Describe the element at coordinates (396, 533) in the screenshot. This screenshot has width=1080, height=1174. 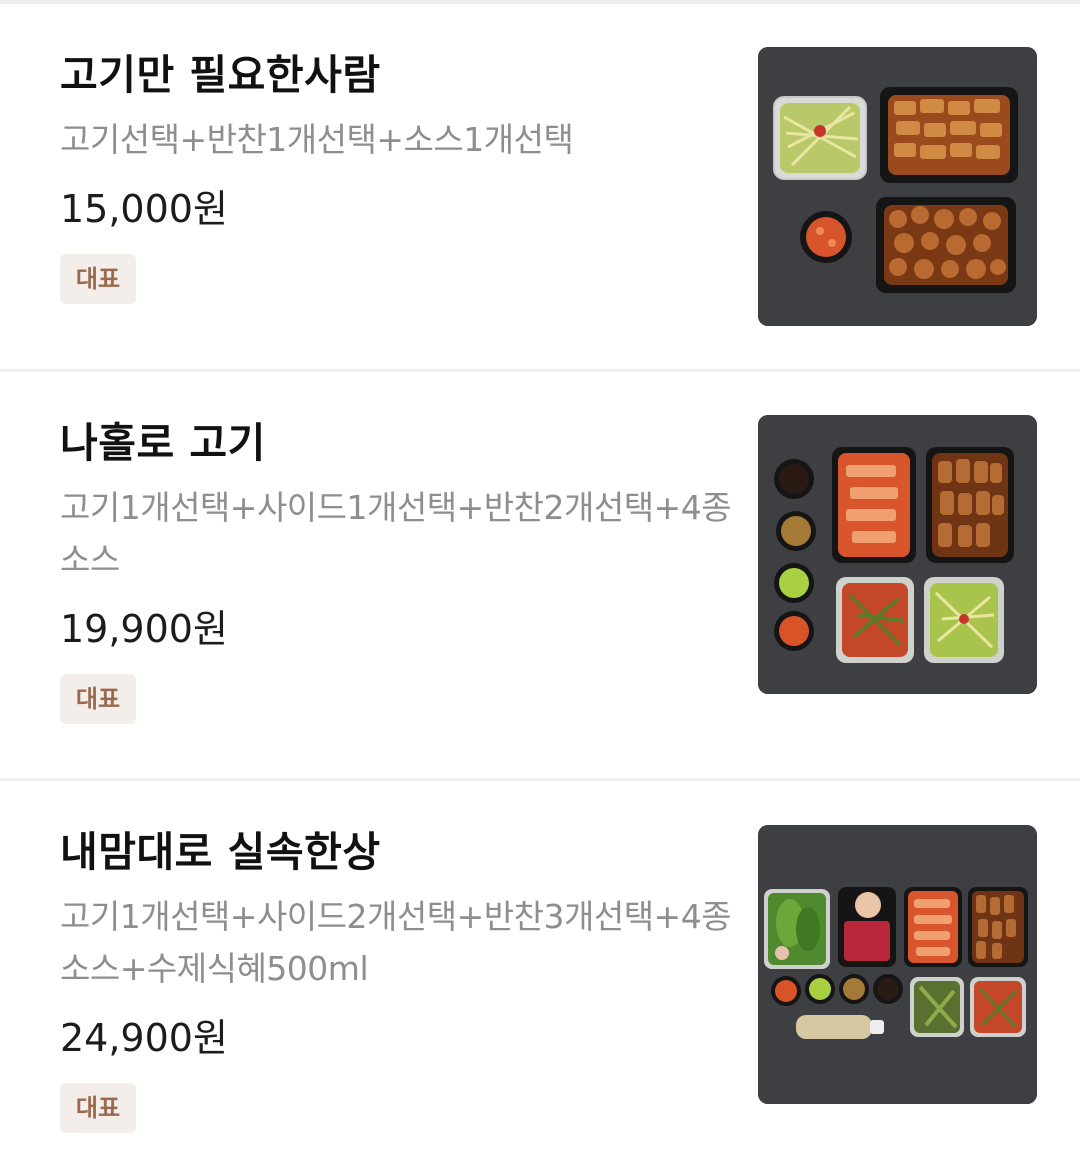
I see `menu-item-description: 고기1개선택+사이드1개선택+반찬2개선택+4종소스` at that location.